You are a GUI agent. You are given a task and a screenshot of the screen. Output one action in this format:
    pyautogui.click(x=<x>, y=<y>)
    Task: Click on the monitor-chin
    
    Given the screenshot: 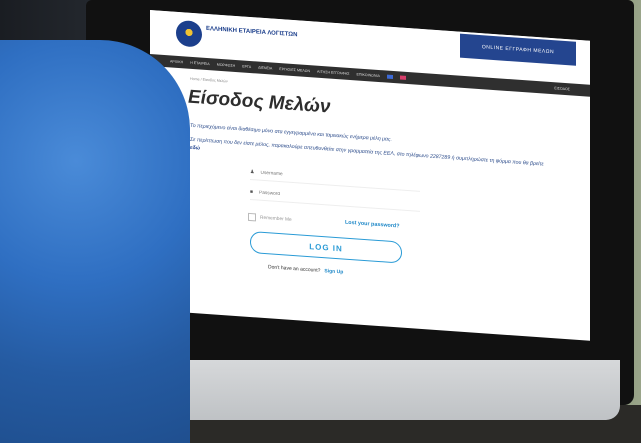 What is the action you would take?
    pyautogui.click(x=370, y=390)
    